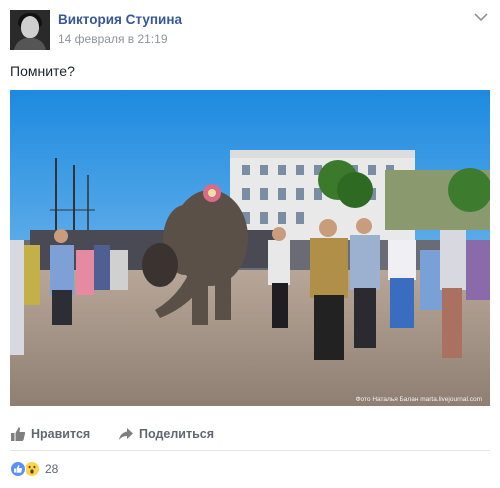 The height and width of the screenshot is (488, 500). I want to click on reactions-summary: 28, so click(34, 469).